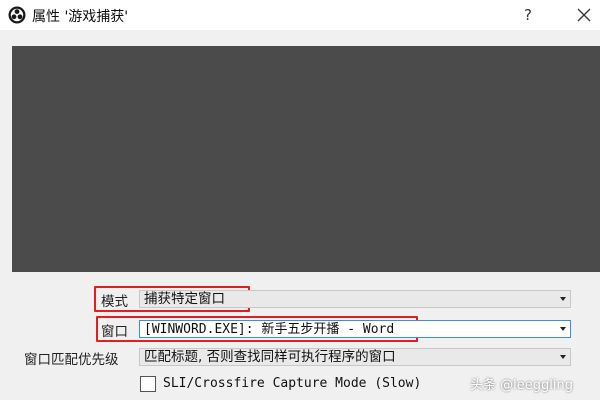  What do you see at coordinates (184, 299) in the screenshot?
I see `mode-select-value: 捕获特定窗口` at bounding box center [184, 299].